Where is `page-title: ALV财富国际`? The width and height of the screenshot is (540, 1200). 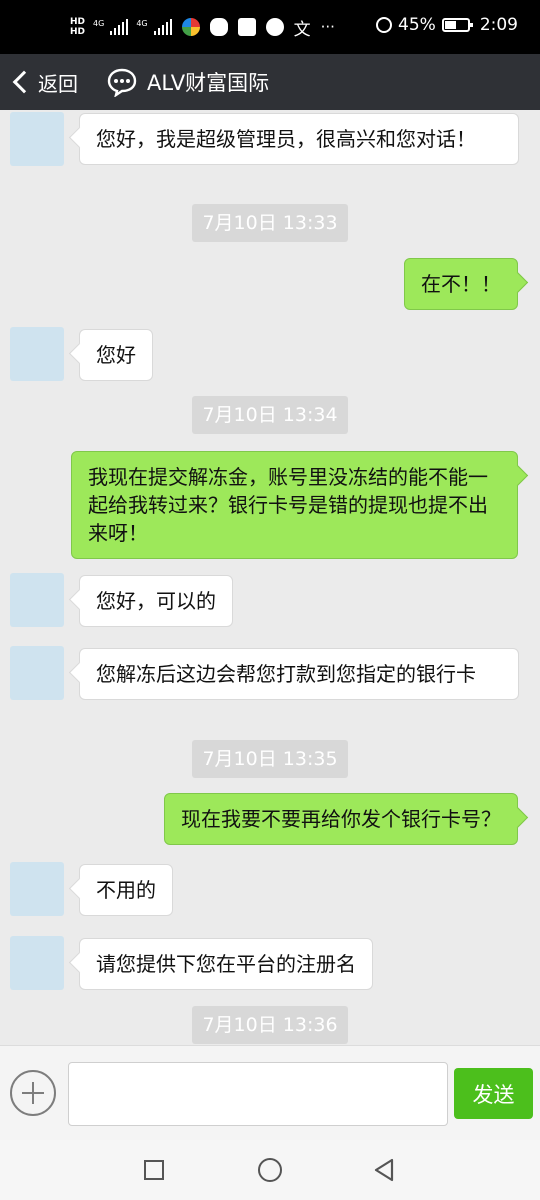
page-title: ALV财富国际 is located at coordinates (208, 83).